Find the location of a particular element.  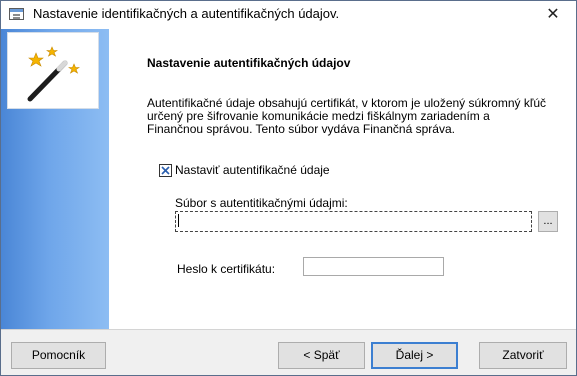

page-heading: Nastavenie autentifikačných údajov is located at coordinates (249, 63).